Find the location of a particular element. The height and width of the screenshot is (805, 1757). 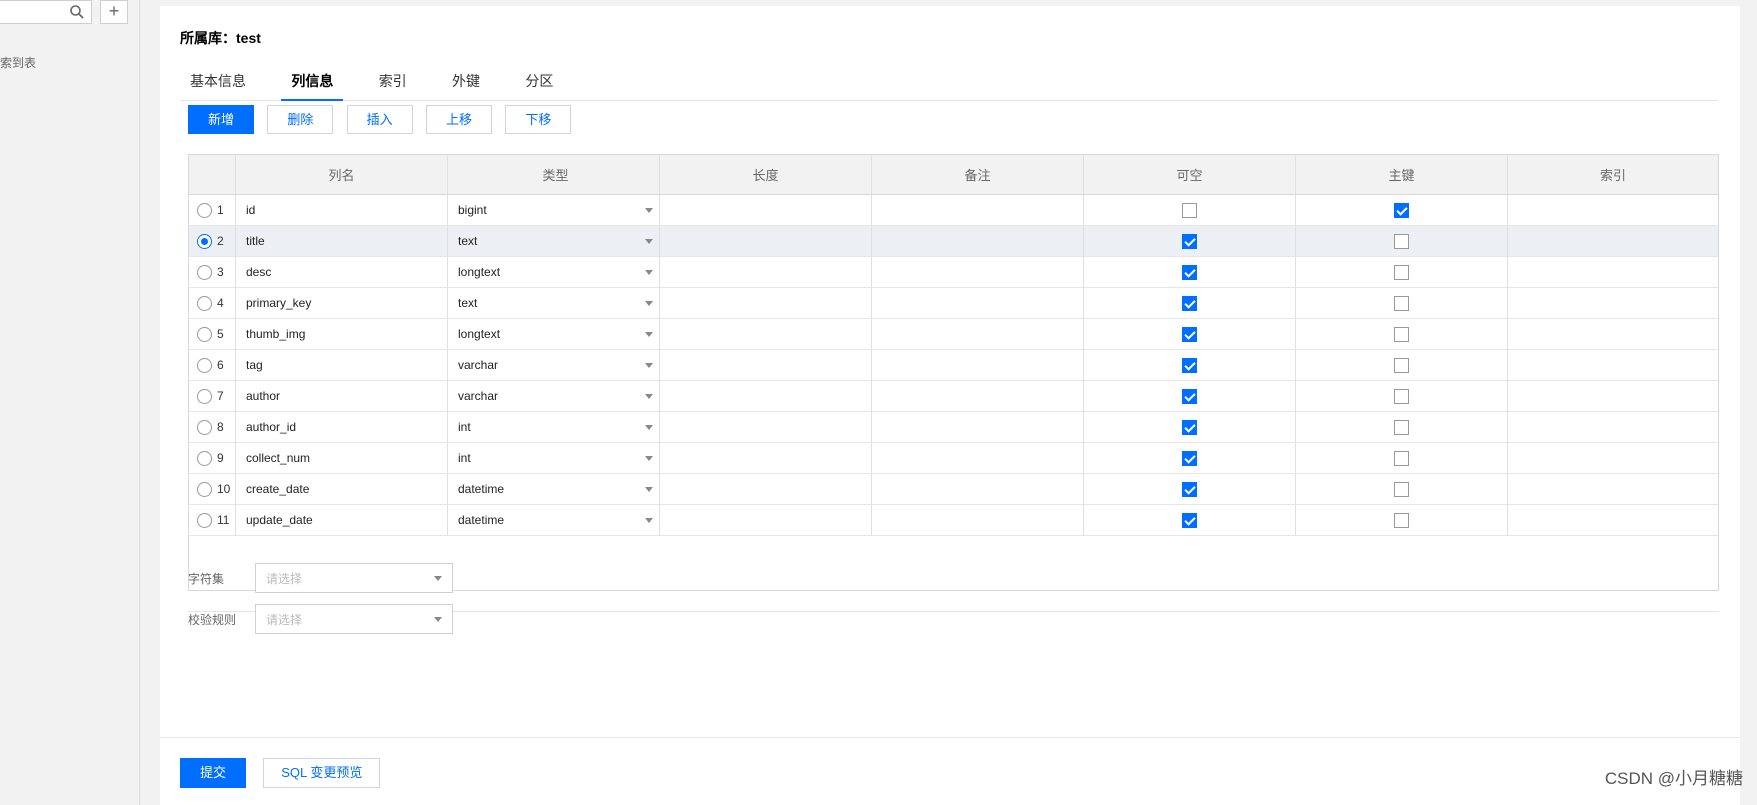

column-name-cell: desc is located at coordinates (342, 272).